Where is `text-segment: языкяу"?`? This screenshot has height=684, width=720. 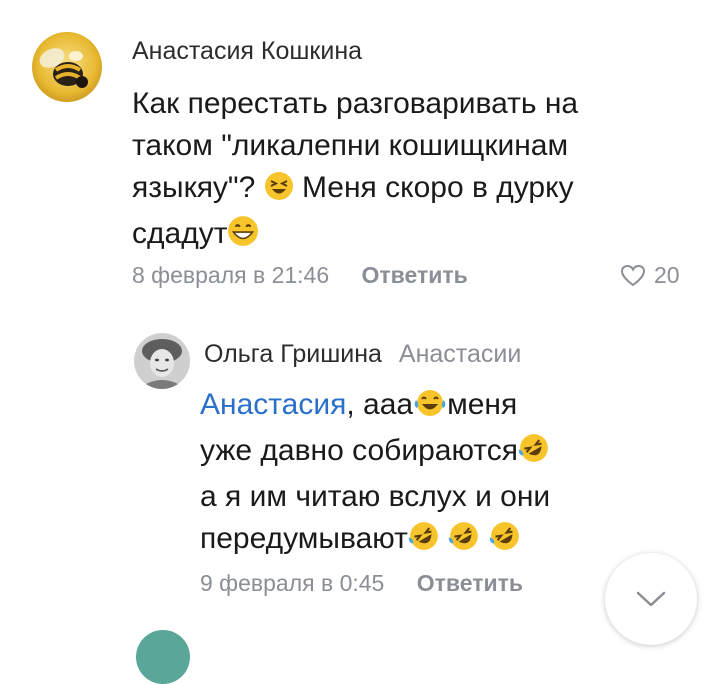 text-segment: языкяу"? is located at coordinates (194, 187).